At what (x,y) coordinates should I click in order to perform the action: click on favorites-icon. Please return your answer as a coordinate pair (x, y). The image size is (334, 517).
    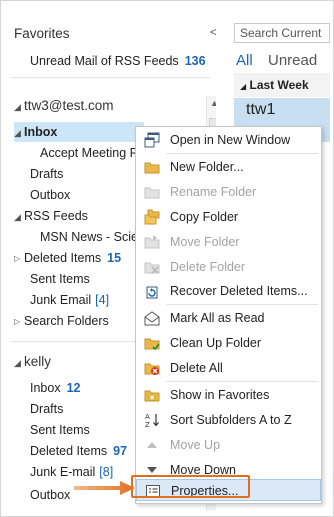
    Looking at the image, I should click on (152, 395).